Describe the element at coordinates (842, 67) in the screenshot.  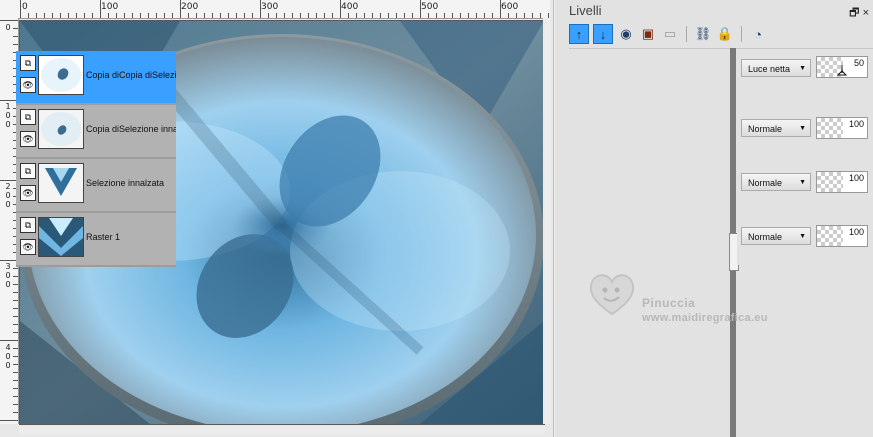
I see `opacity-slider: 50` at that location.